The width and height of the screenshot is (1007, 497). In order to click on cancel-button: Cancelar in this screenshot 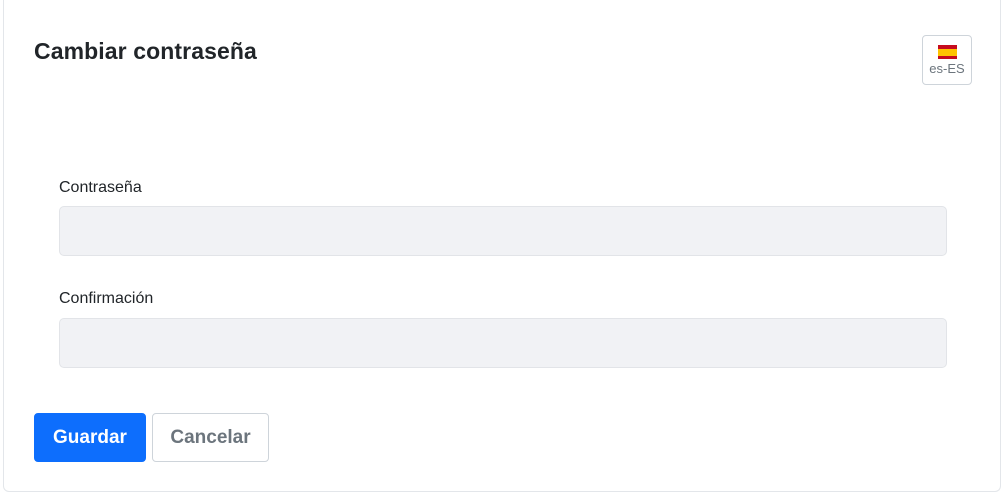, I will do `click(210, 437)`.